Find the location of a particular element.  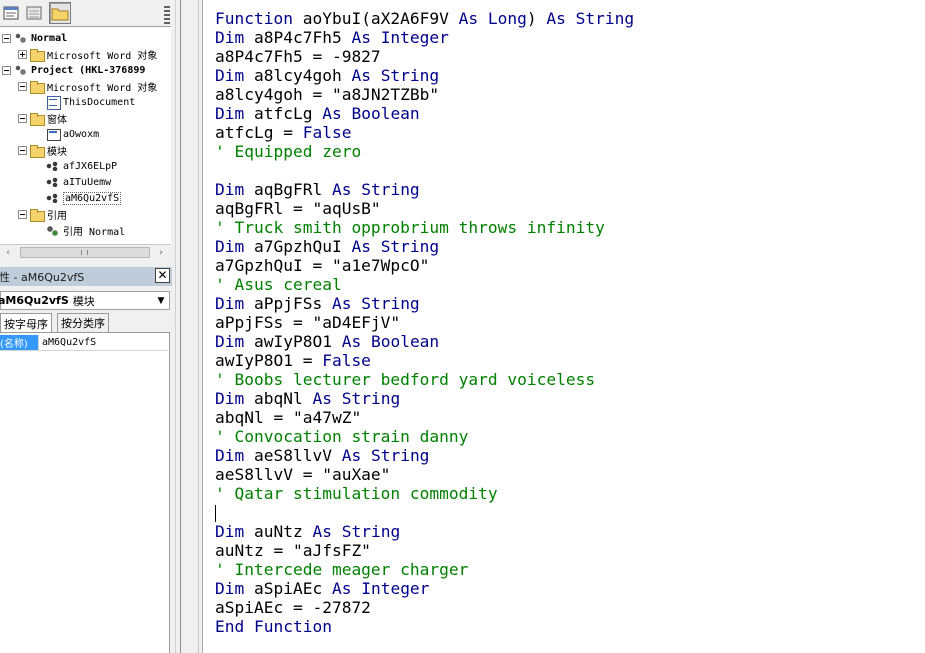

code-line: a7GpzhQuI = "a1e7WpcO" is located at coordinates (570, 265).